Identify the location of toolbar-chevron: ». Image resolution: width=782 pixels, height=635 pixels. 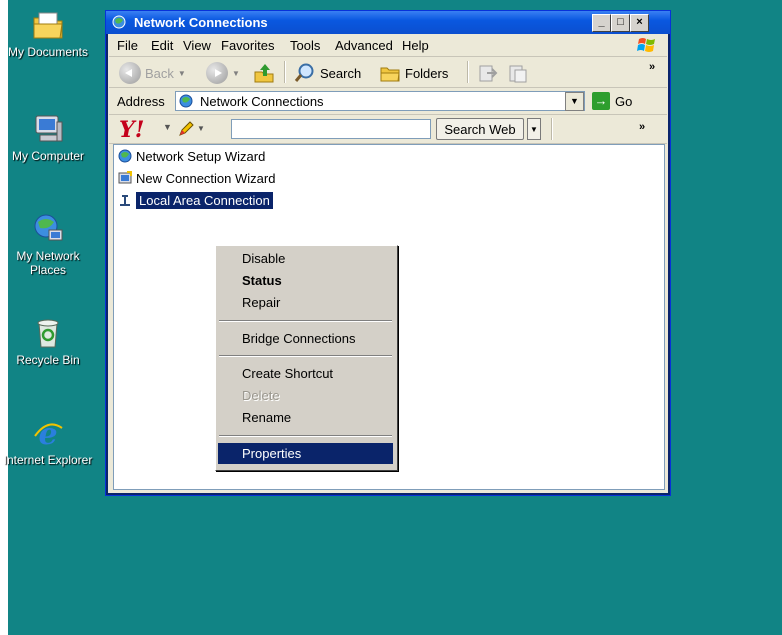
(652, 67).